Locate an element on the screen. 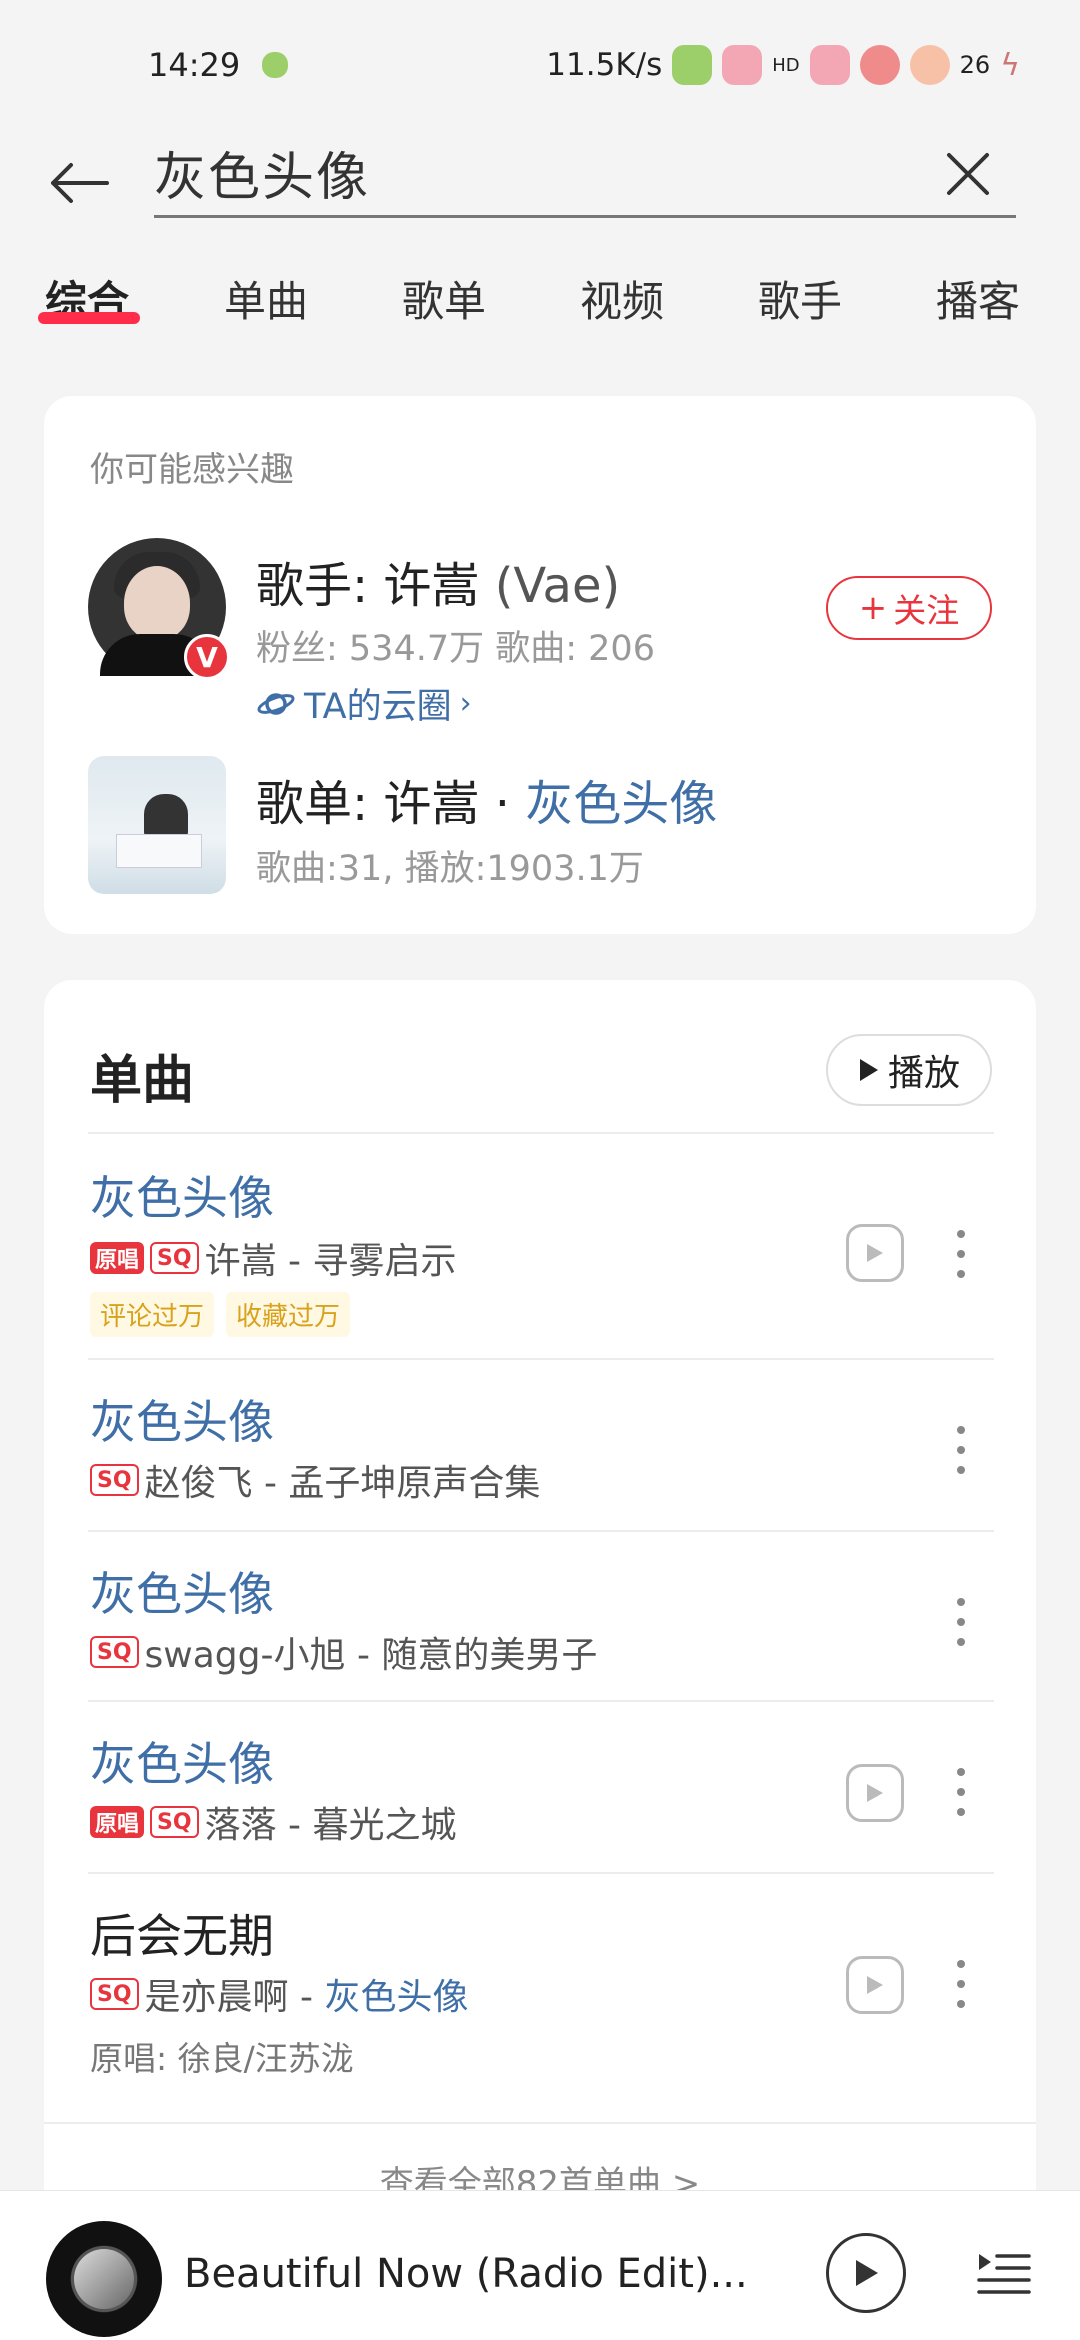  artist-name: 歌手: 许嵩 is located at coordinates (368, 586).